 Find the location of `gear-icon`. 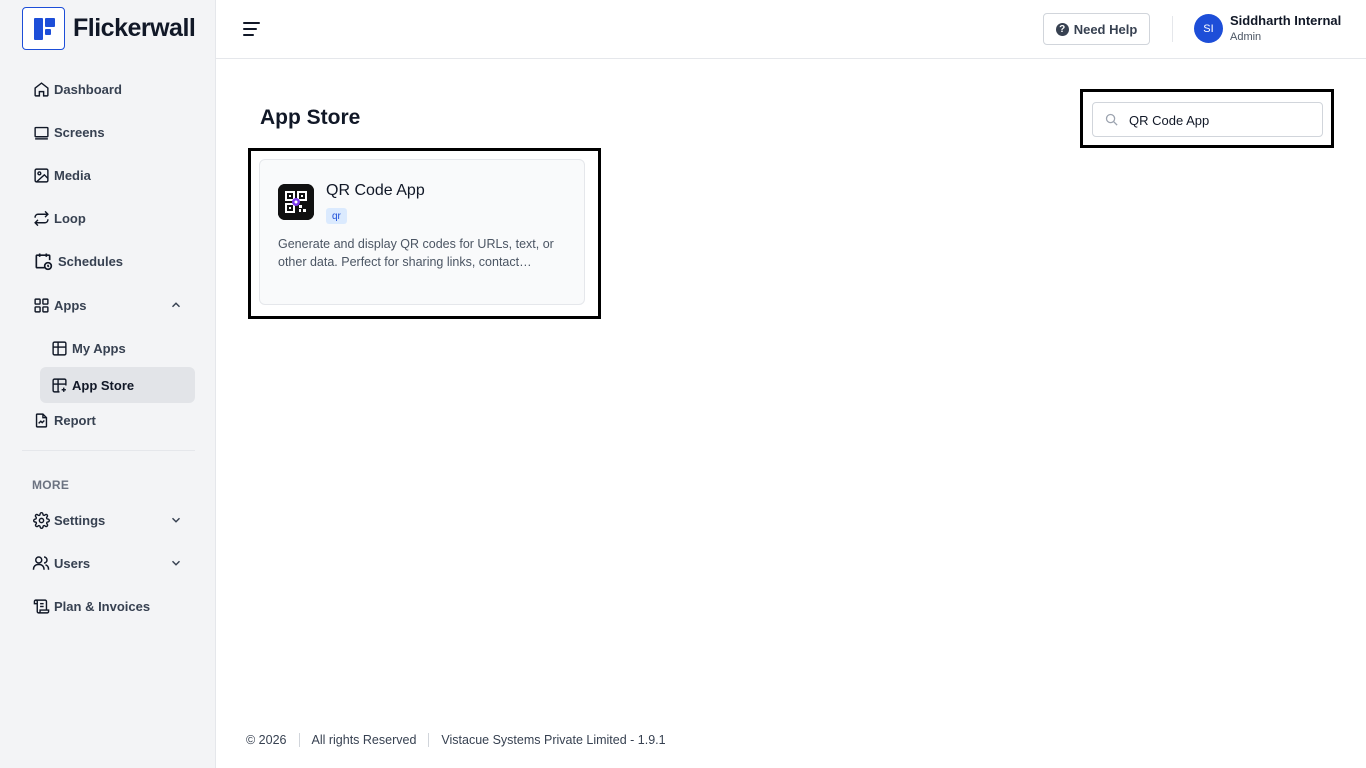

gear-icon is located at coordinates (41, 520).